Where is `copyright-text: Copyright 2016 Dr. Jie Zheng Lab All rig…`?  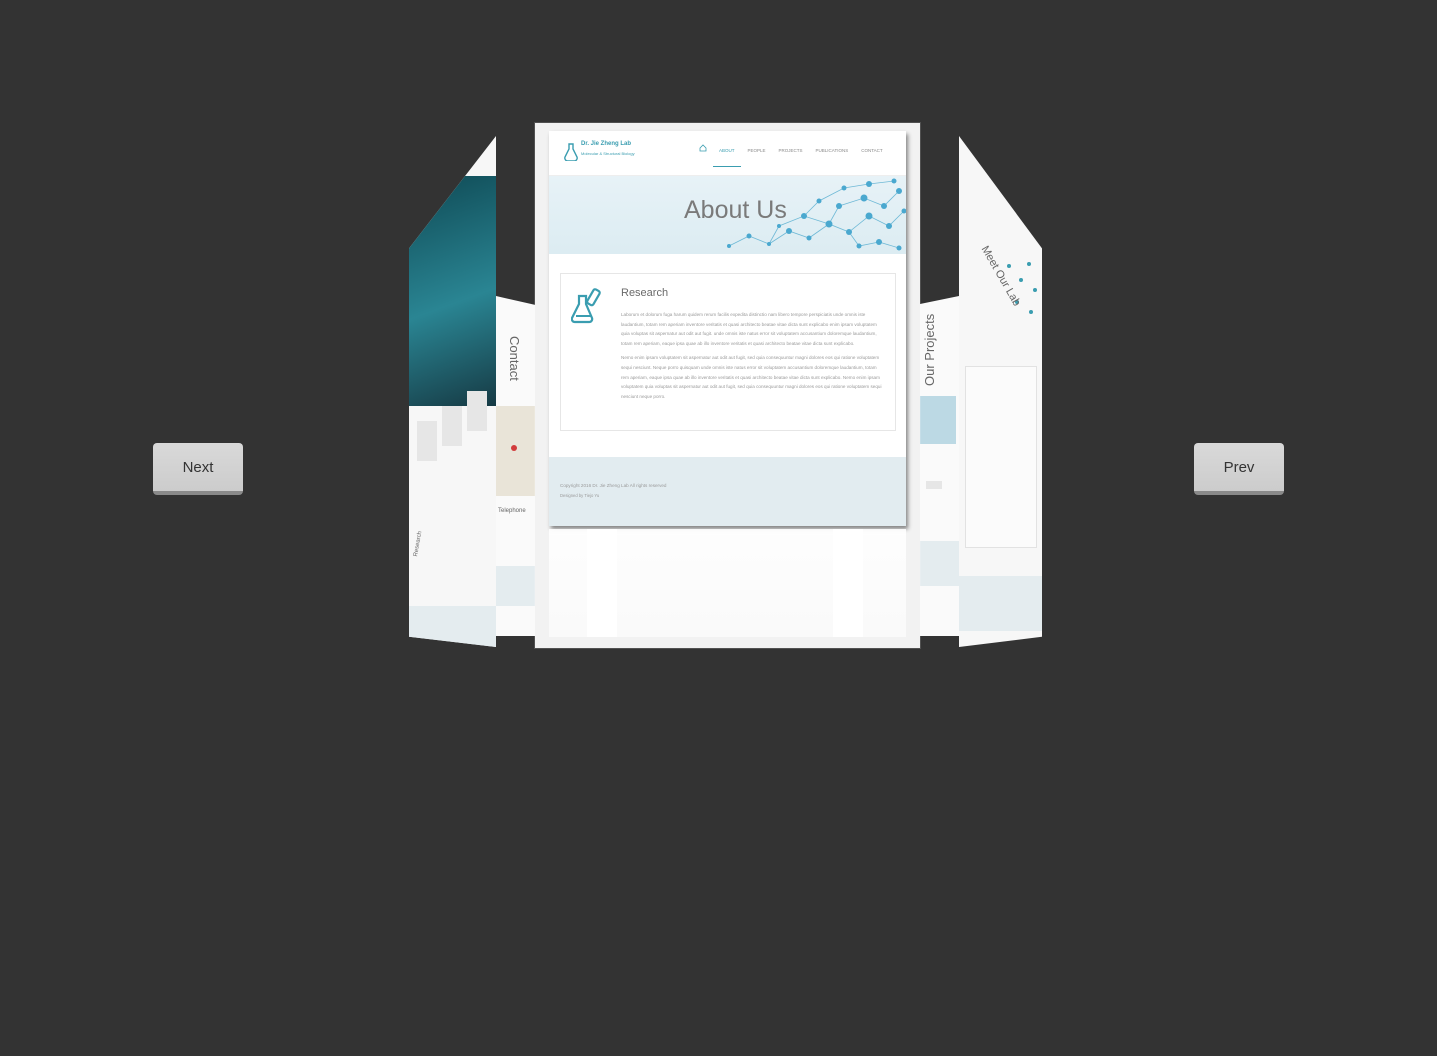 copyright-text: Copyright 2016 Dr. Jie Zheng Lab All rig… is located at coordinates (613, 485).